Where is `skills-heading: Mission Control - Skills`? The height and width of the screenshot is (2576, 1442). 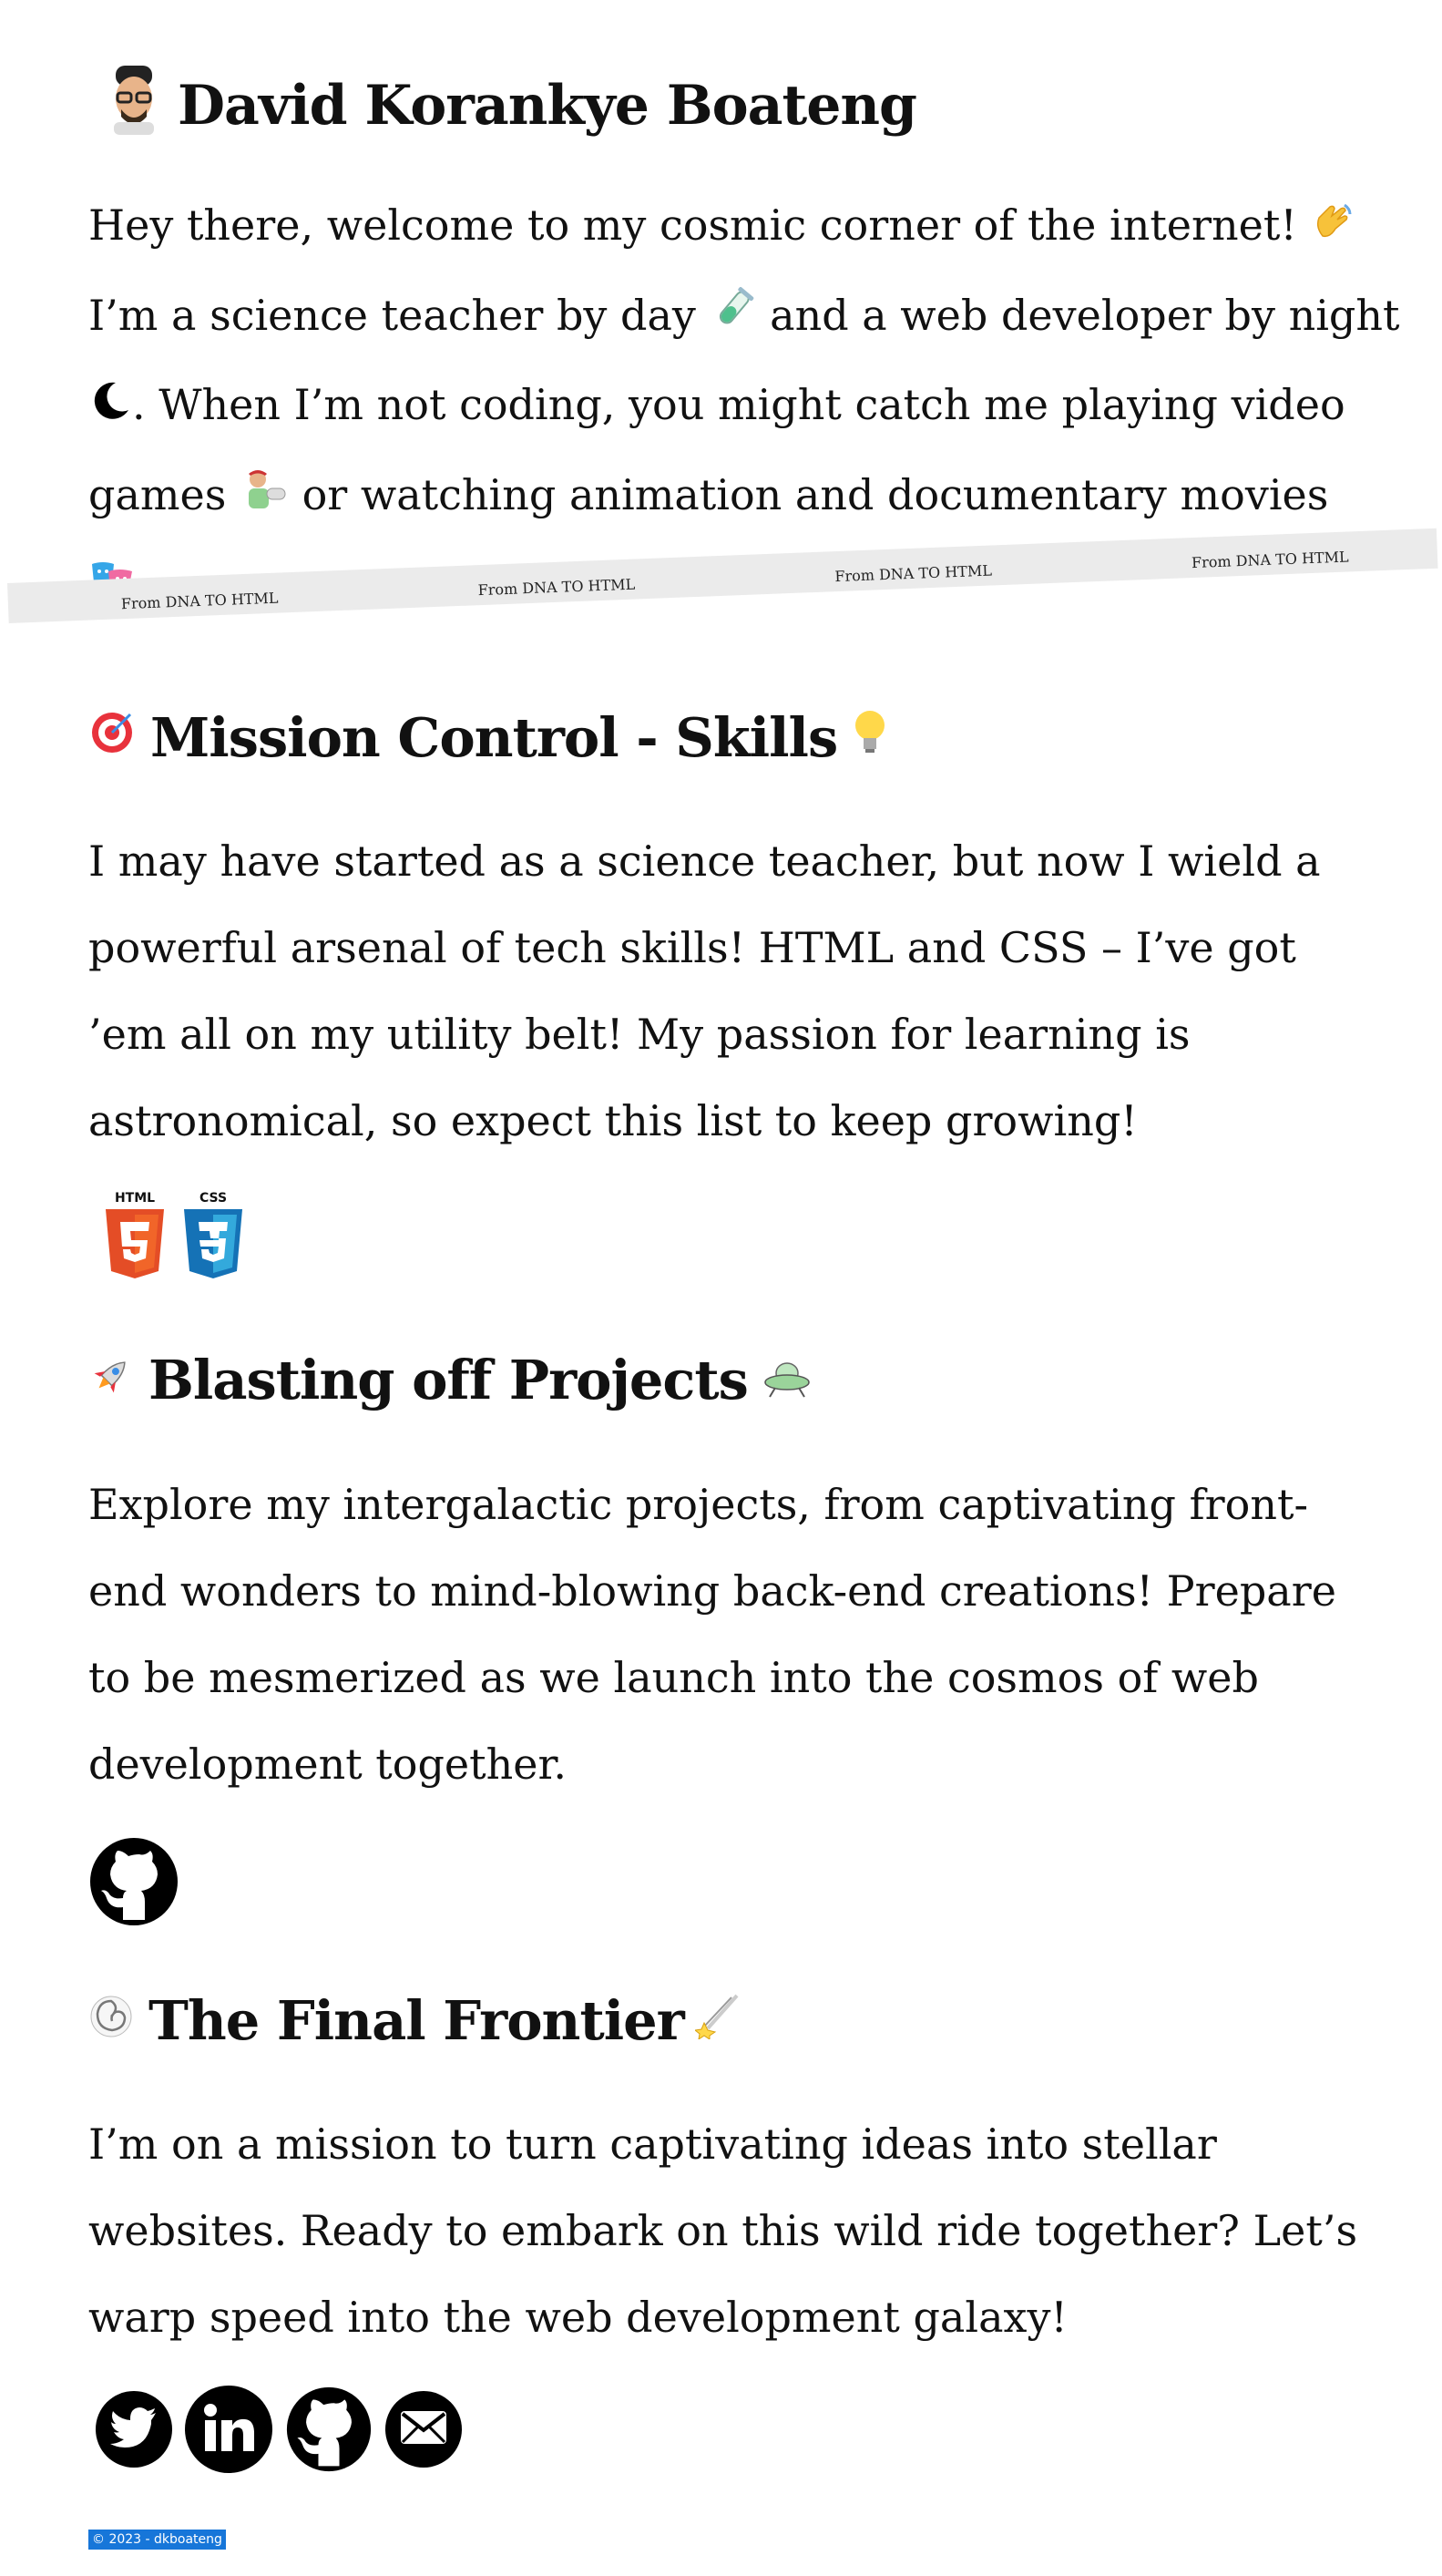 skills-heading: Mission Control - Skills is located at coordinates (744, 738).